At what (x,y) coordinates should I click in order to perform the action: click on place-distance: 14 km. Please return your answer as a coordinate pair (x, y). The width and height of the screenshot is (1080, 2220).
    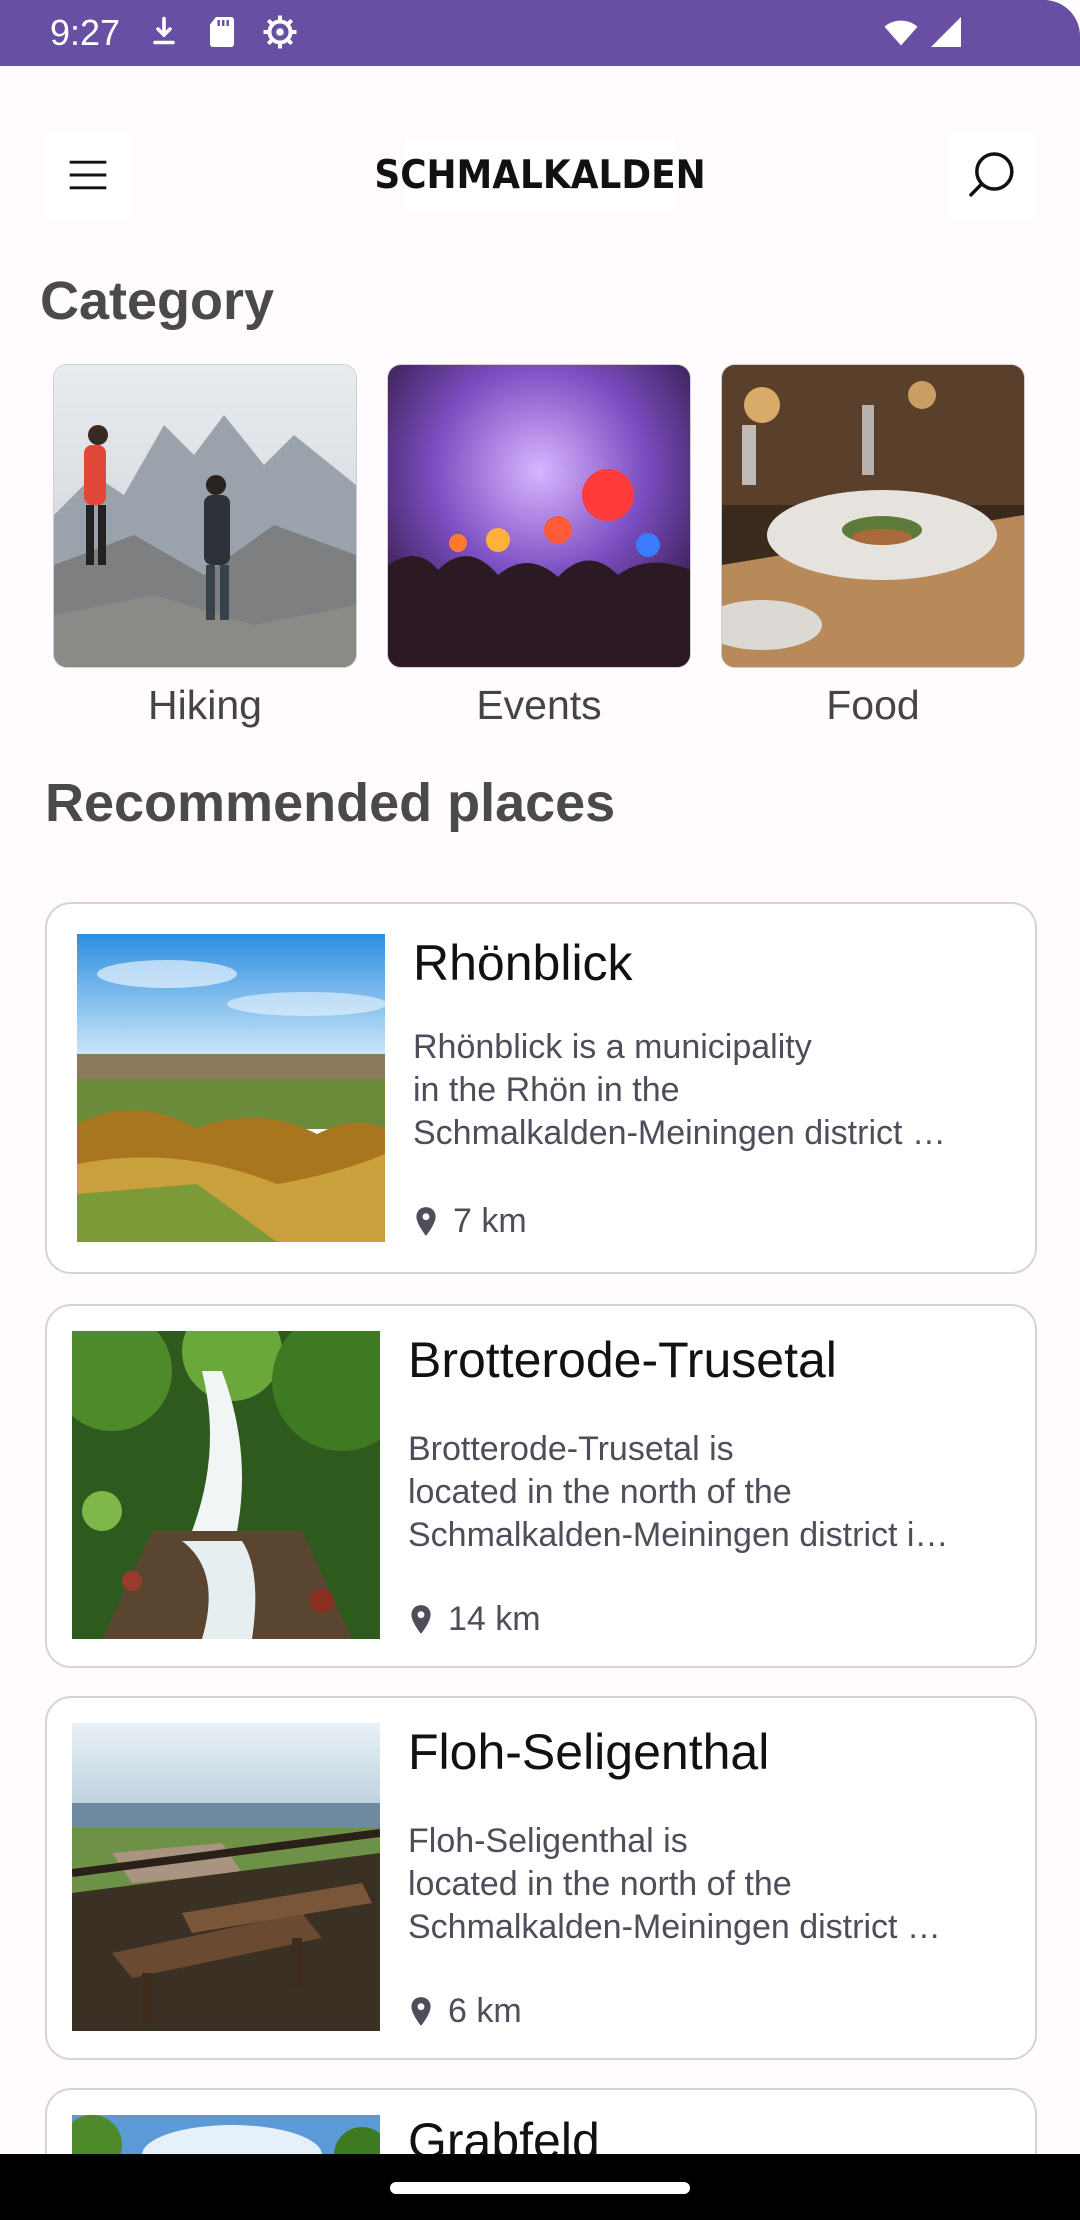
    Looking at the image, I should click on (474, 1619).